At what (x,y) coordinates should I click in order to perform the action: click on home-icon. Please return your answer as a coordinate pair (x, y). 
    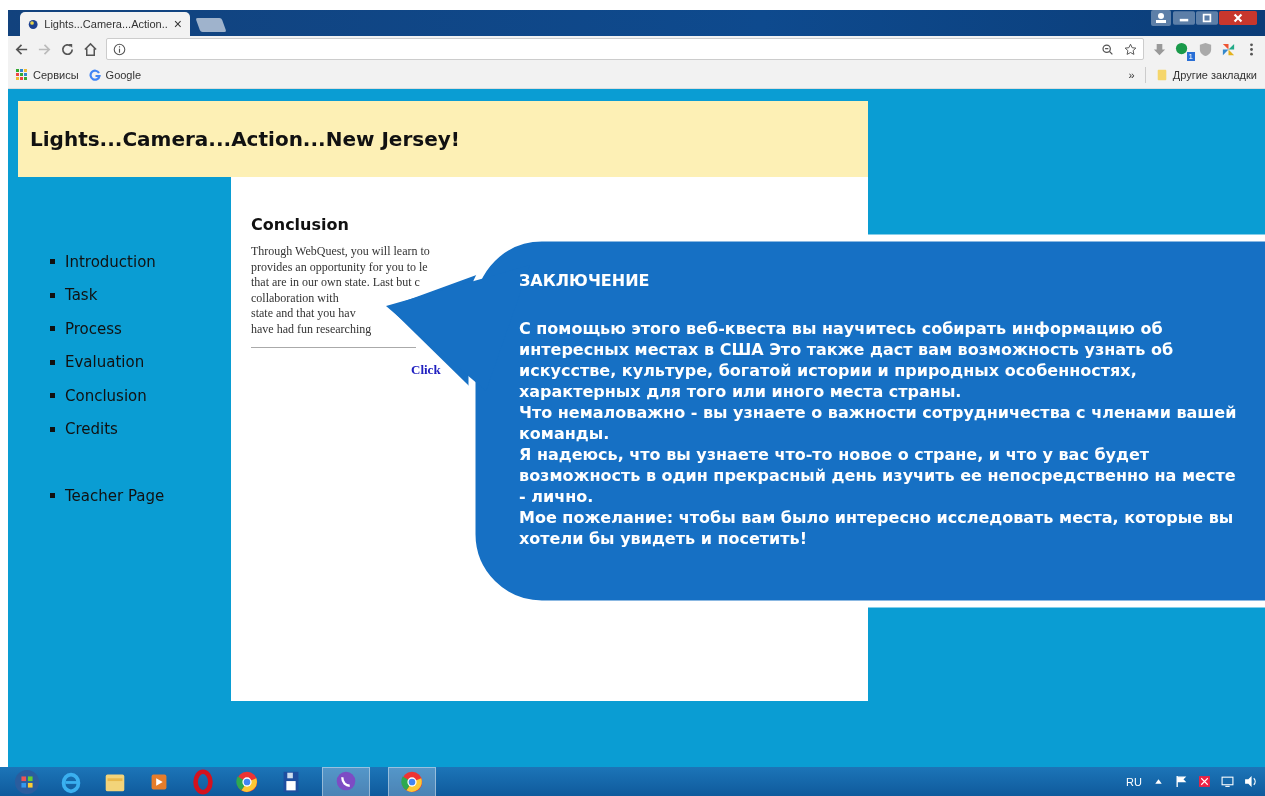
    Looking at the image, I should click on (90, 49).